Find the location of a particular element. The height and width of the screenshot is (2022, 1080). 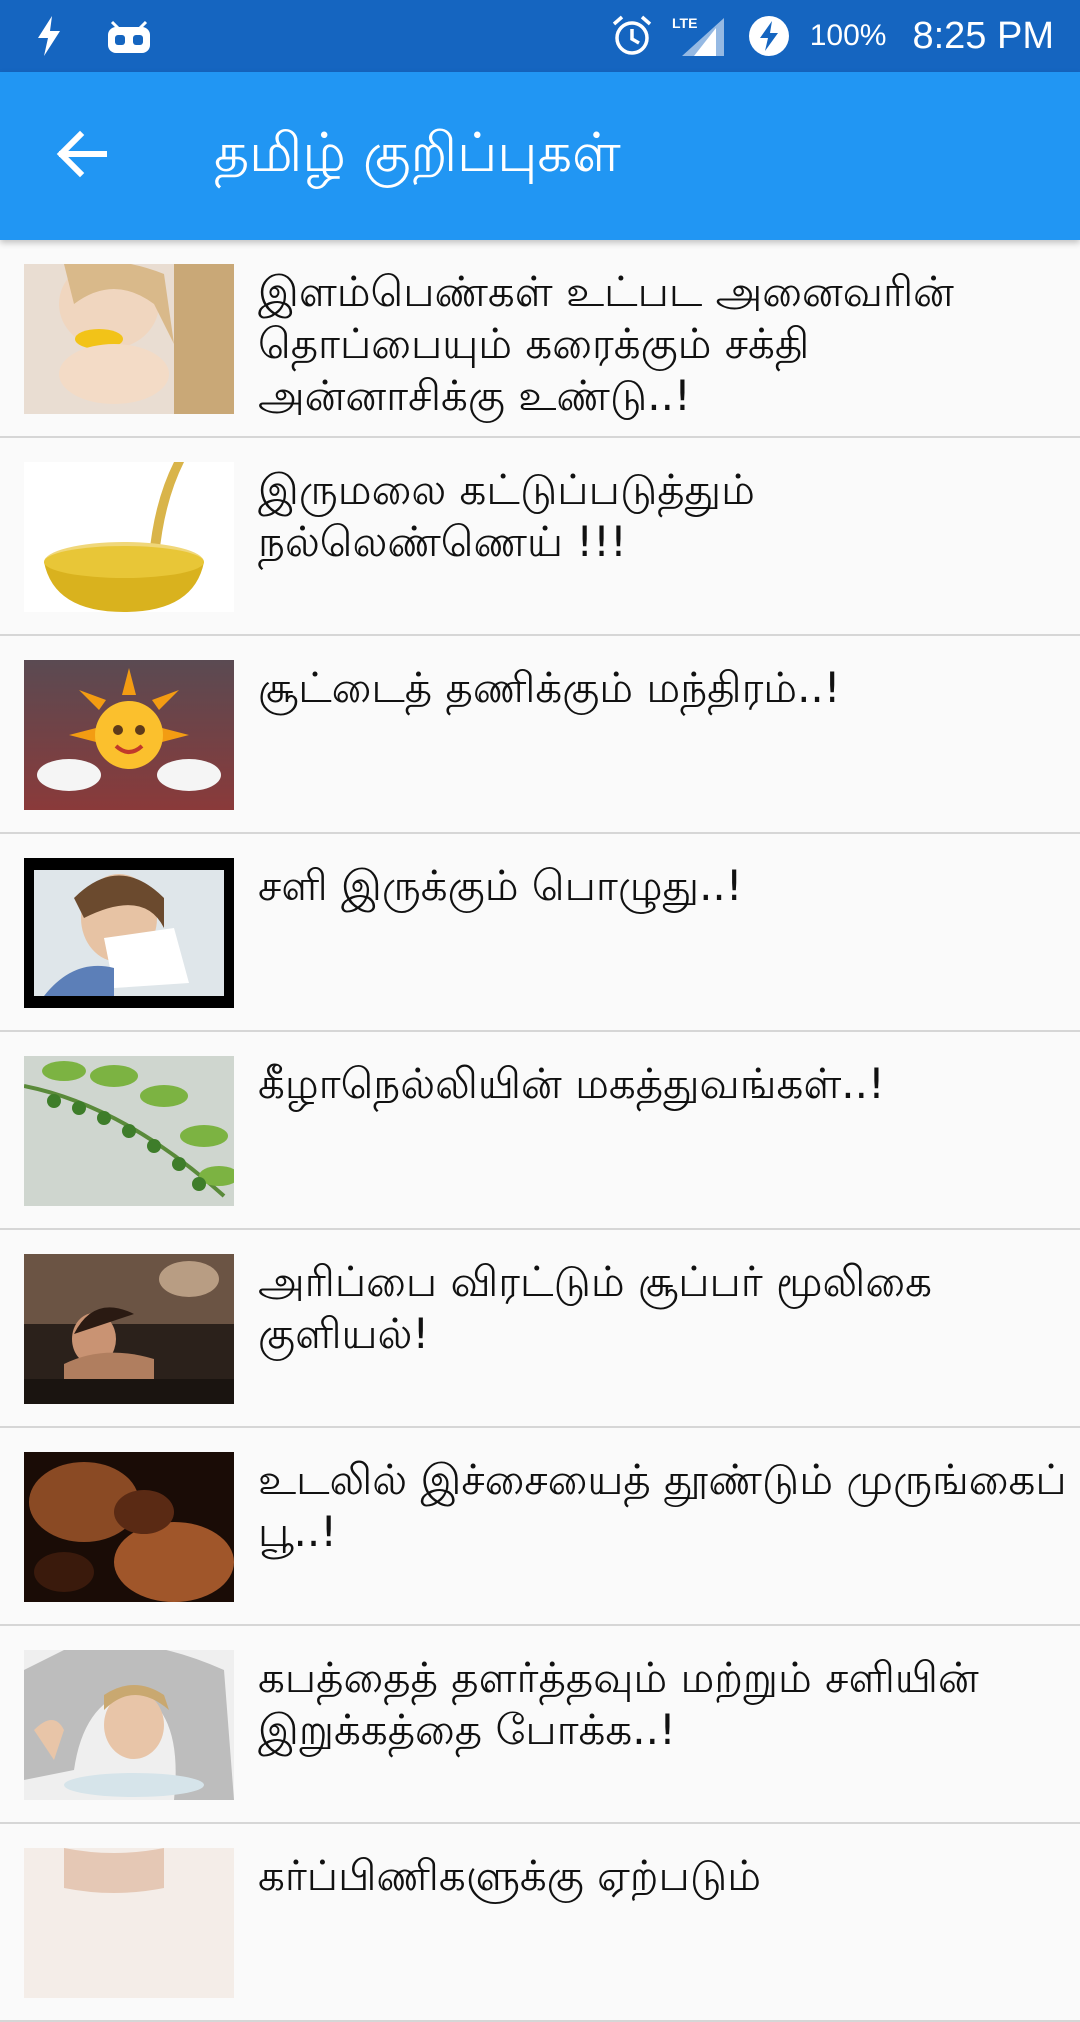

android-icon is located at coordinates (129, 36).